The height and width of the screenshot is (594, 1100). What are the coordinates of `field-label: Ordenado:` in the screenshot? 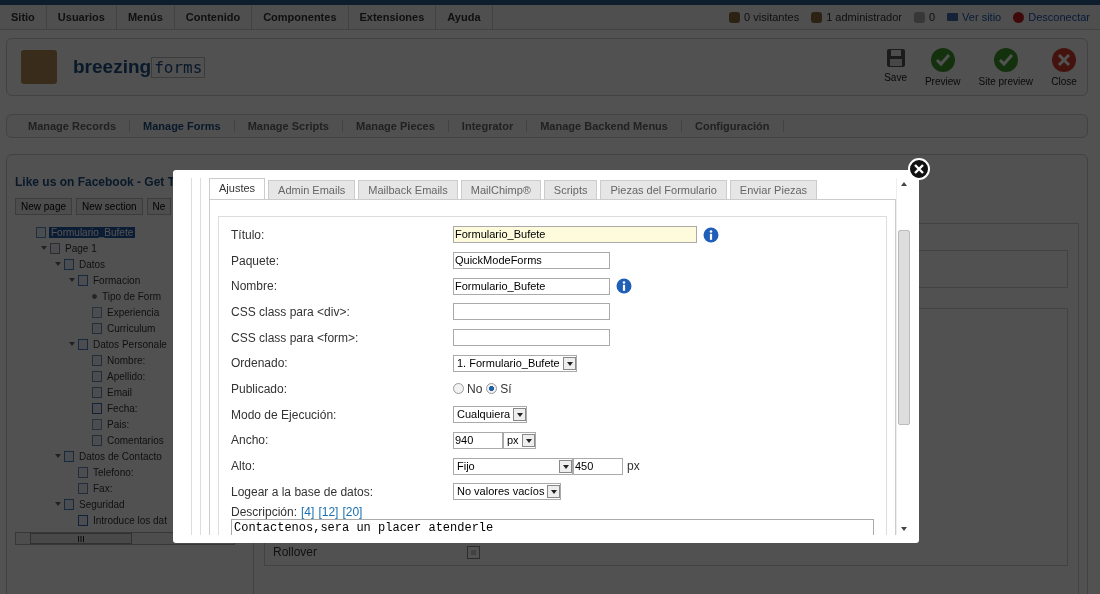 It's located at (260, 363).